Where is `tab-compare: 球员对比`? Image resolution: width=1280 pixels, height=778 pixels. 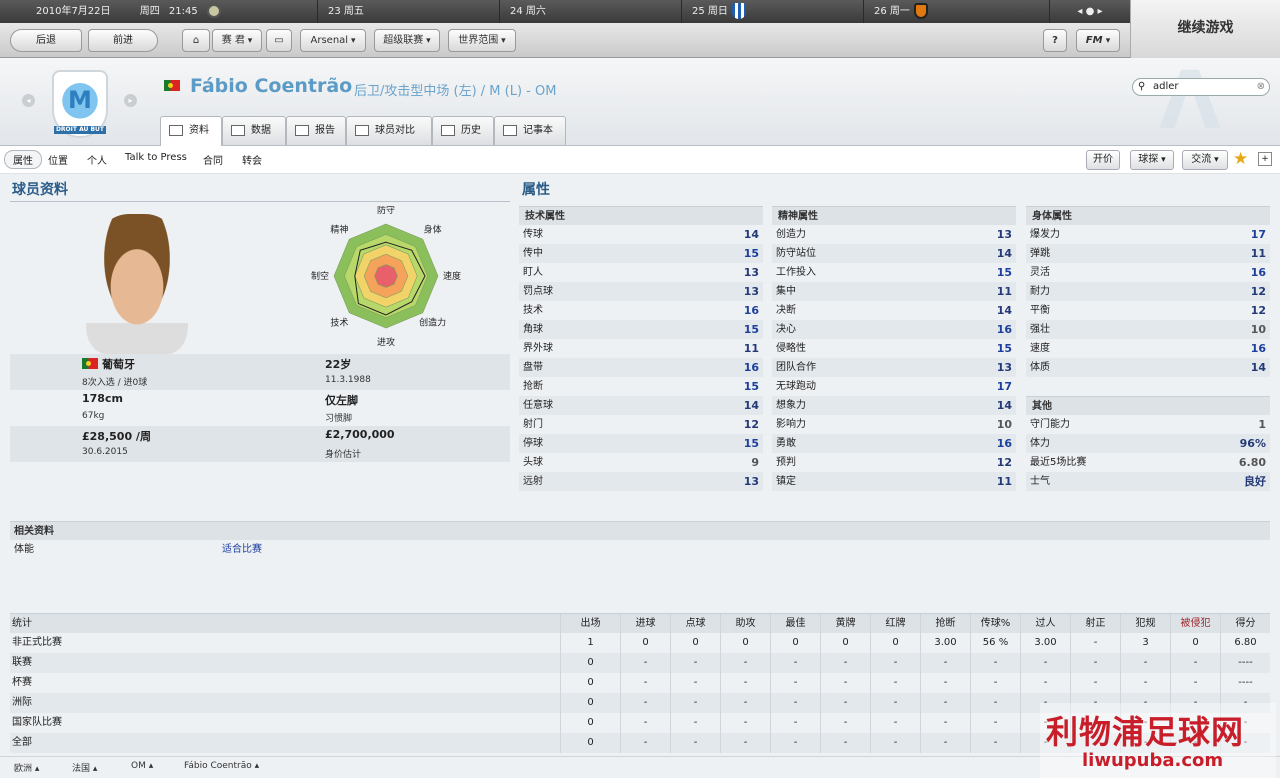
tab-compare: 球员对比 is located at coordinates (389, 130).